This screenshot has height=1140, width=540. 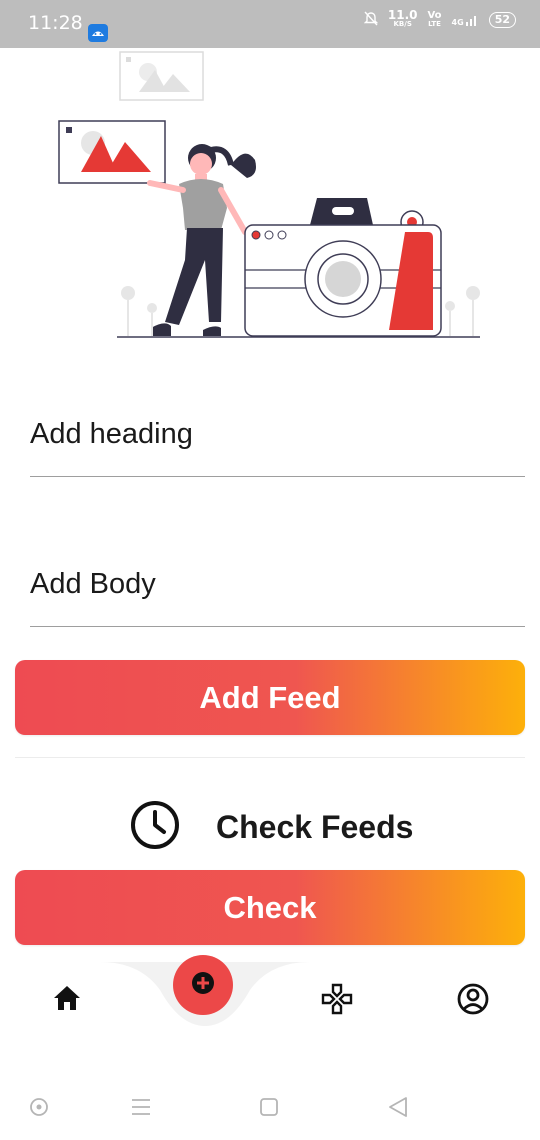 I want to click on clock-icon, so click(x=155, y=827).